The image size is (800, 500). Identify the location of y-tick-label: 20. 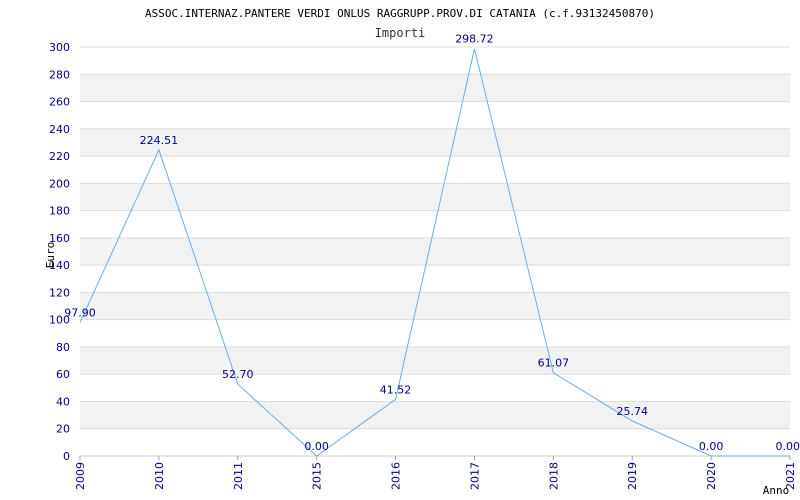
(63, 429).